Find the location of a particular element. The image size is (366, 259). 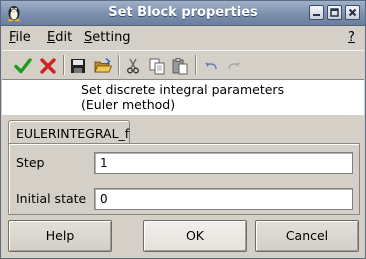

undo-button is located at coordinates (211, 66).